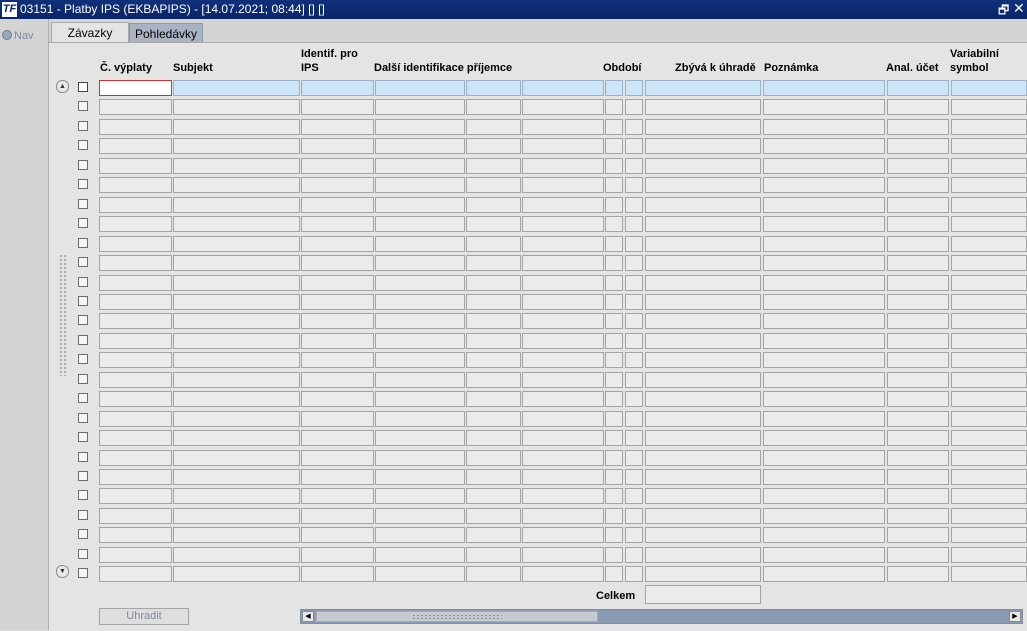 Image resolution: width=1027 pixels, height=631 pixels. Describe the element at coordinates (62, 571) in the screenshot. I see `scroll-down-icon: ▼` at that location.